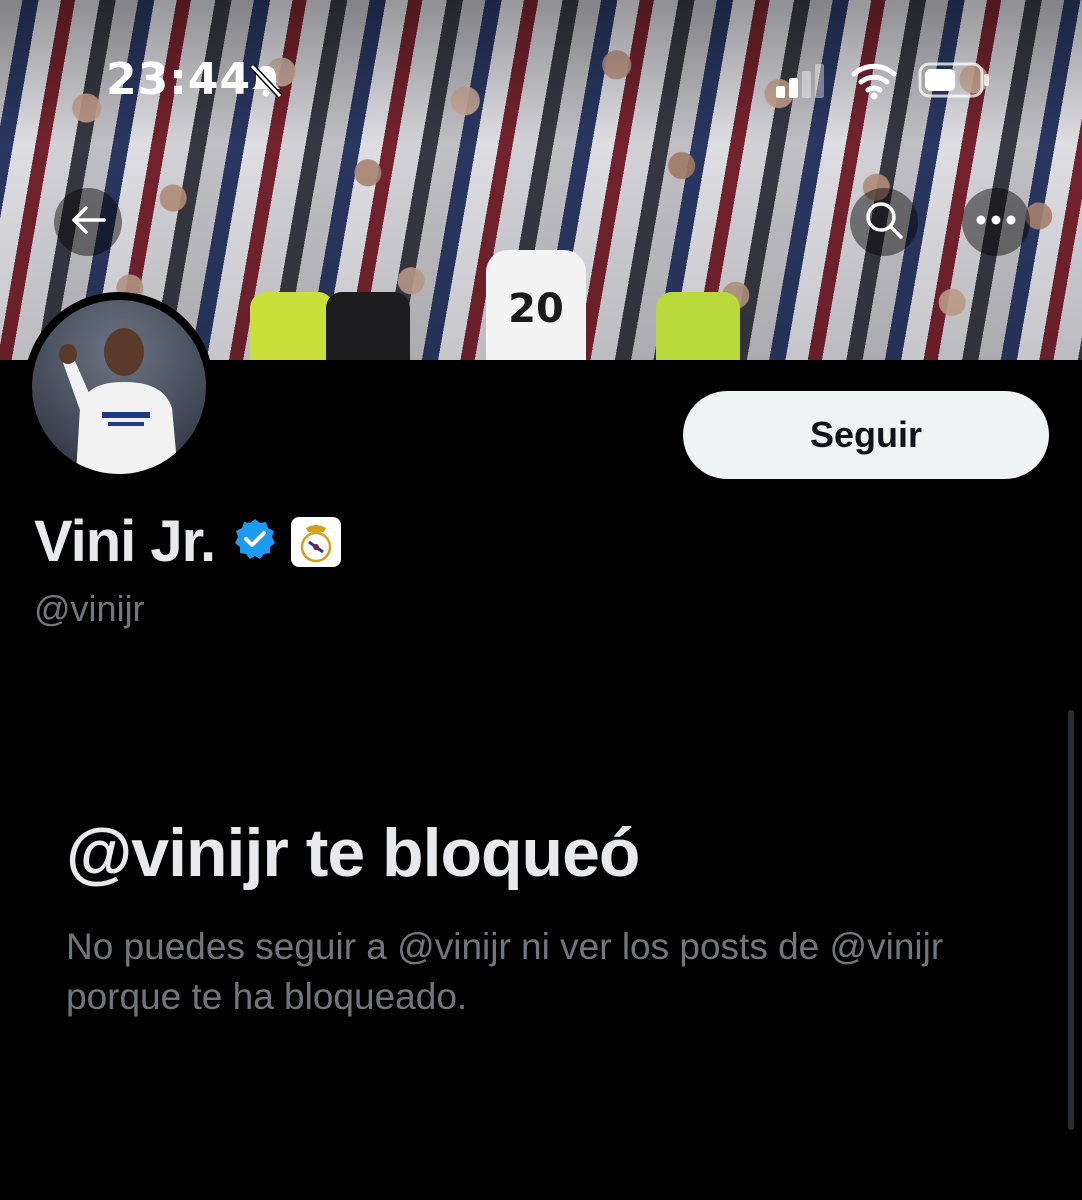 The height and width of the screenshot is (1200, 1082). I want to click on more-options-button, so click(996, 222).